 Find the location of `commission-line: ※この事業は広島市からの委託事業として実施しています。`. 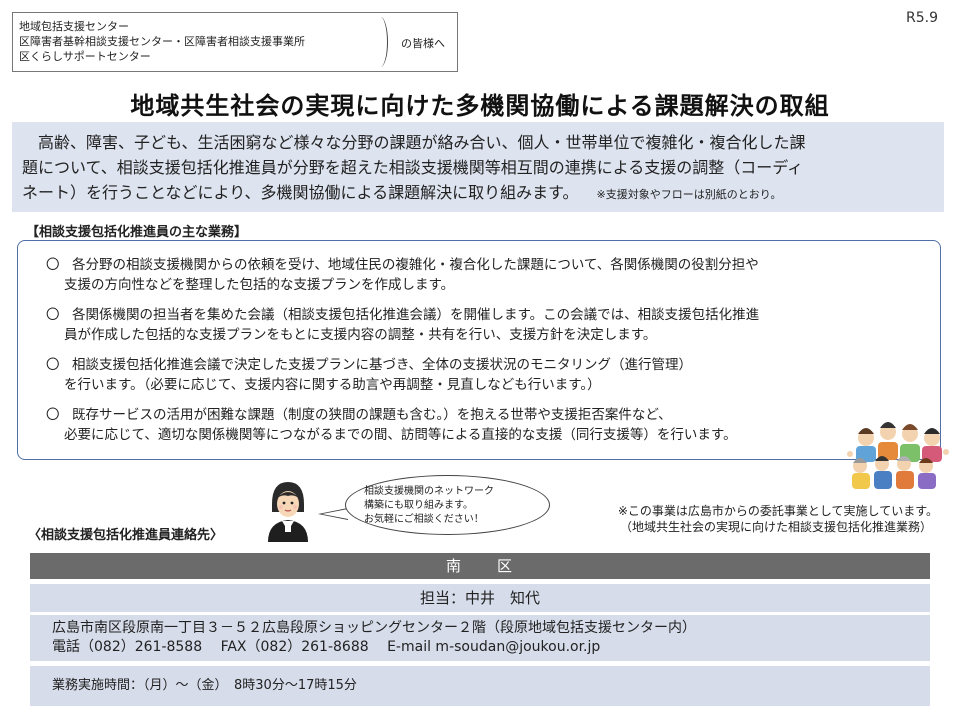

commission-line: ※この事業は広島市からの委託事業として実施しています。 is located at coordinates (777, 511).